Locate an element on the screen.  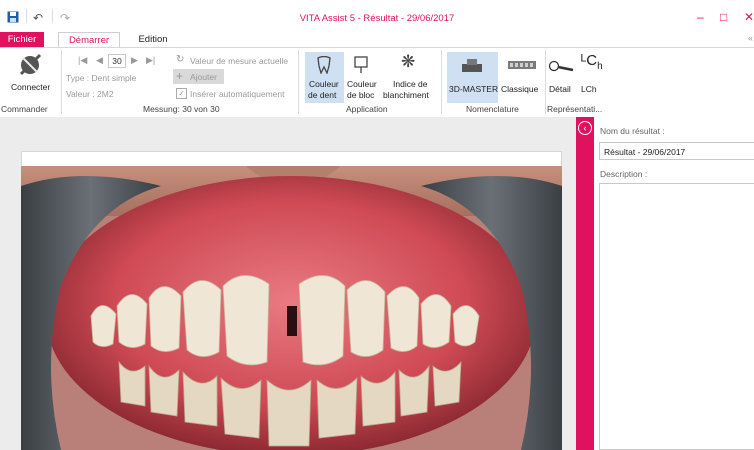
classic-guide-icon is located at coordinates (522, 65).